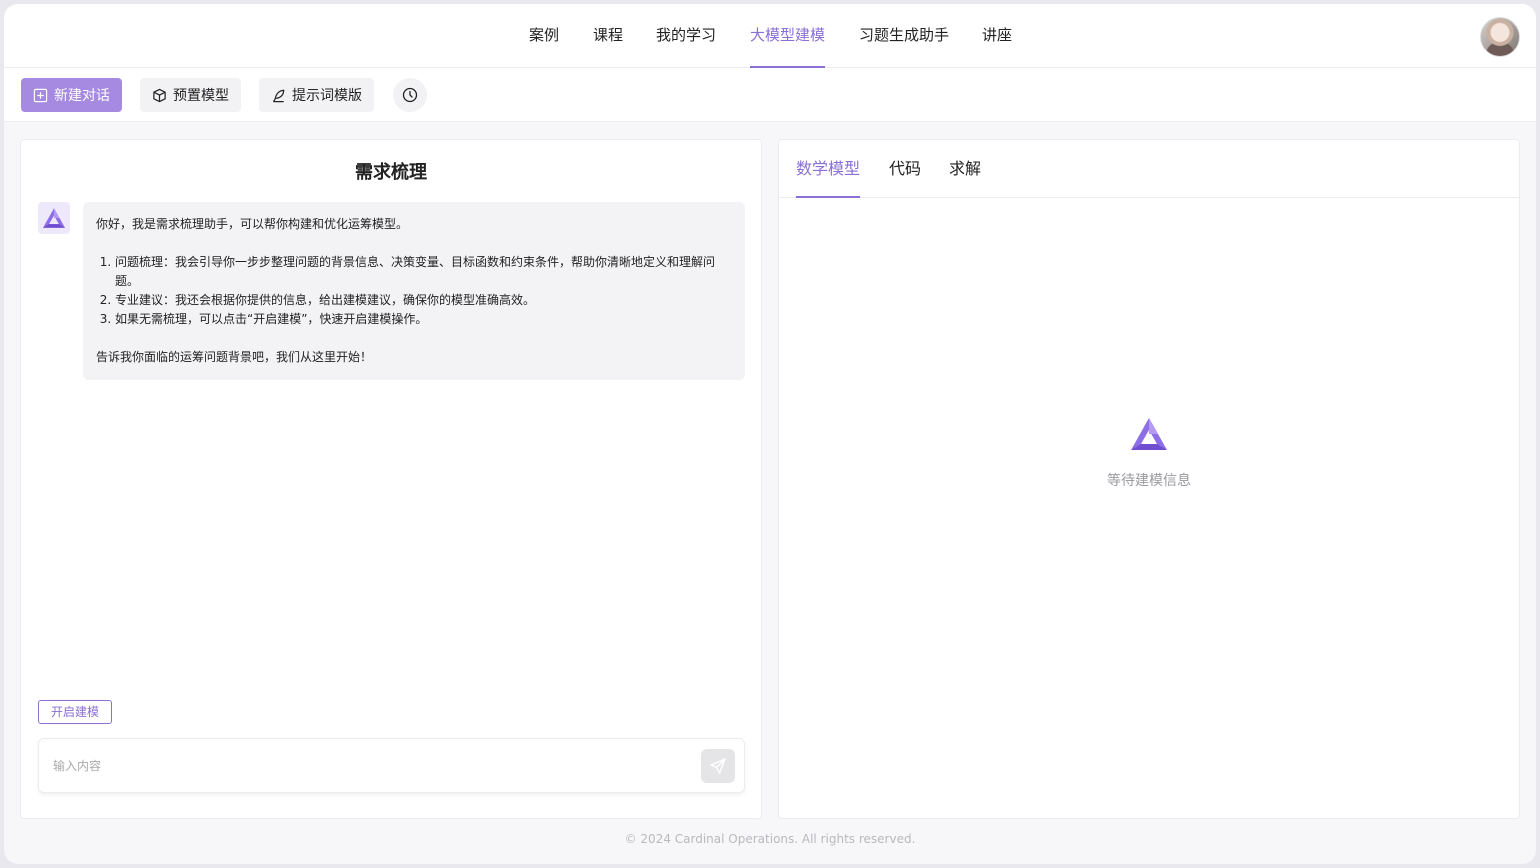 This screenshot has height=868, width=1540. I want to click on tab-solve: 求解, so click(965, 169).